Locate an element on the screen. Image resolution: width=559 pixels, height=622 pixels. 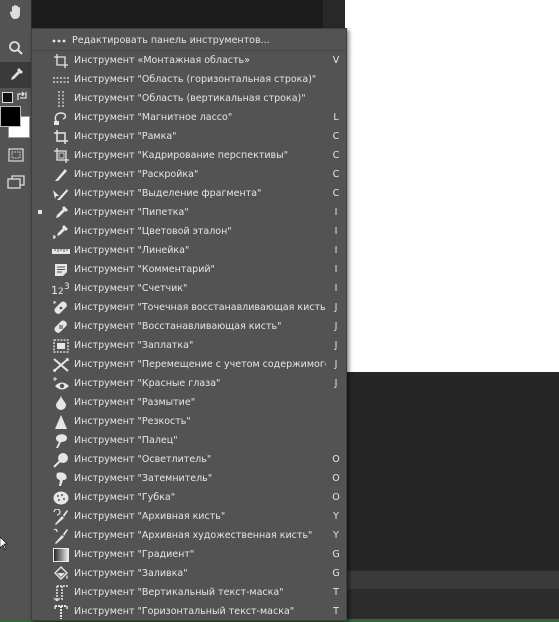
tool-menu-item: Инструмент "Градиент" G is located at coordinates (189, 554).